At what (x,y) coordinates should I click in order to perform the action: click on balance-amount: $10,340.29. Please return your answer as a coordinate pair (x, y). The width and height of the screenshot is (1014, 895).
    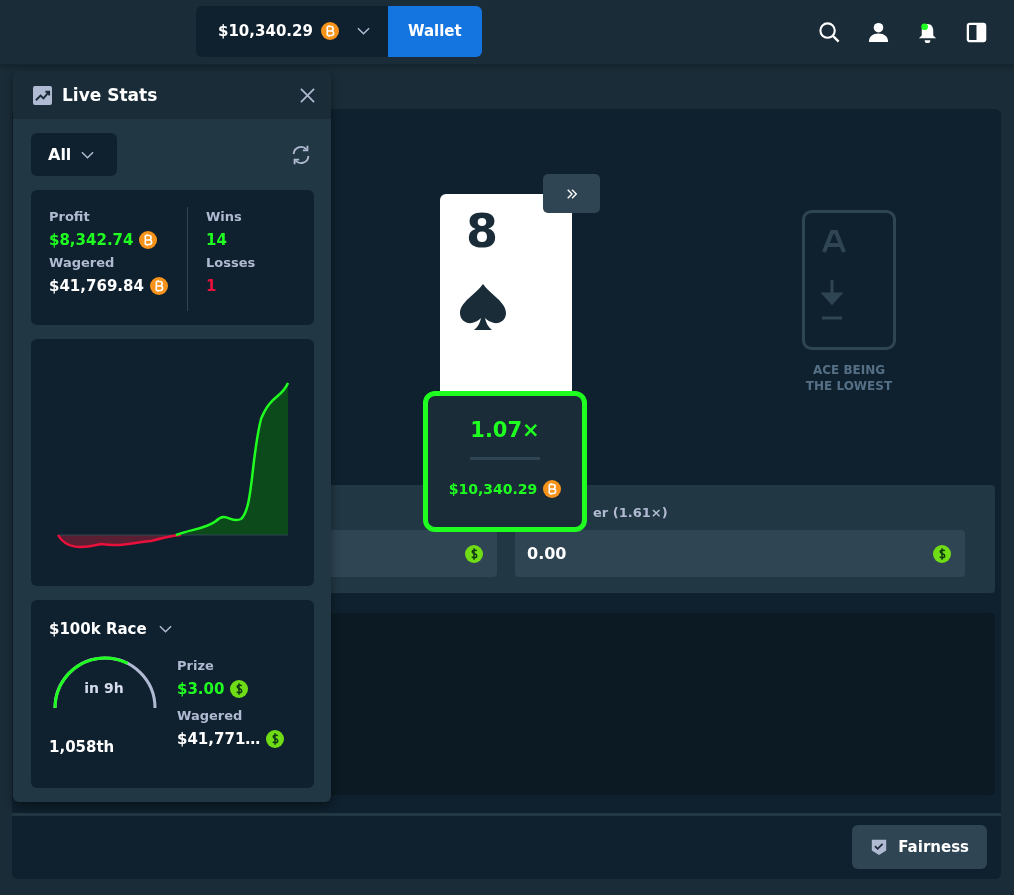
    Looking at the image, I should click on (265, 31).